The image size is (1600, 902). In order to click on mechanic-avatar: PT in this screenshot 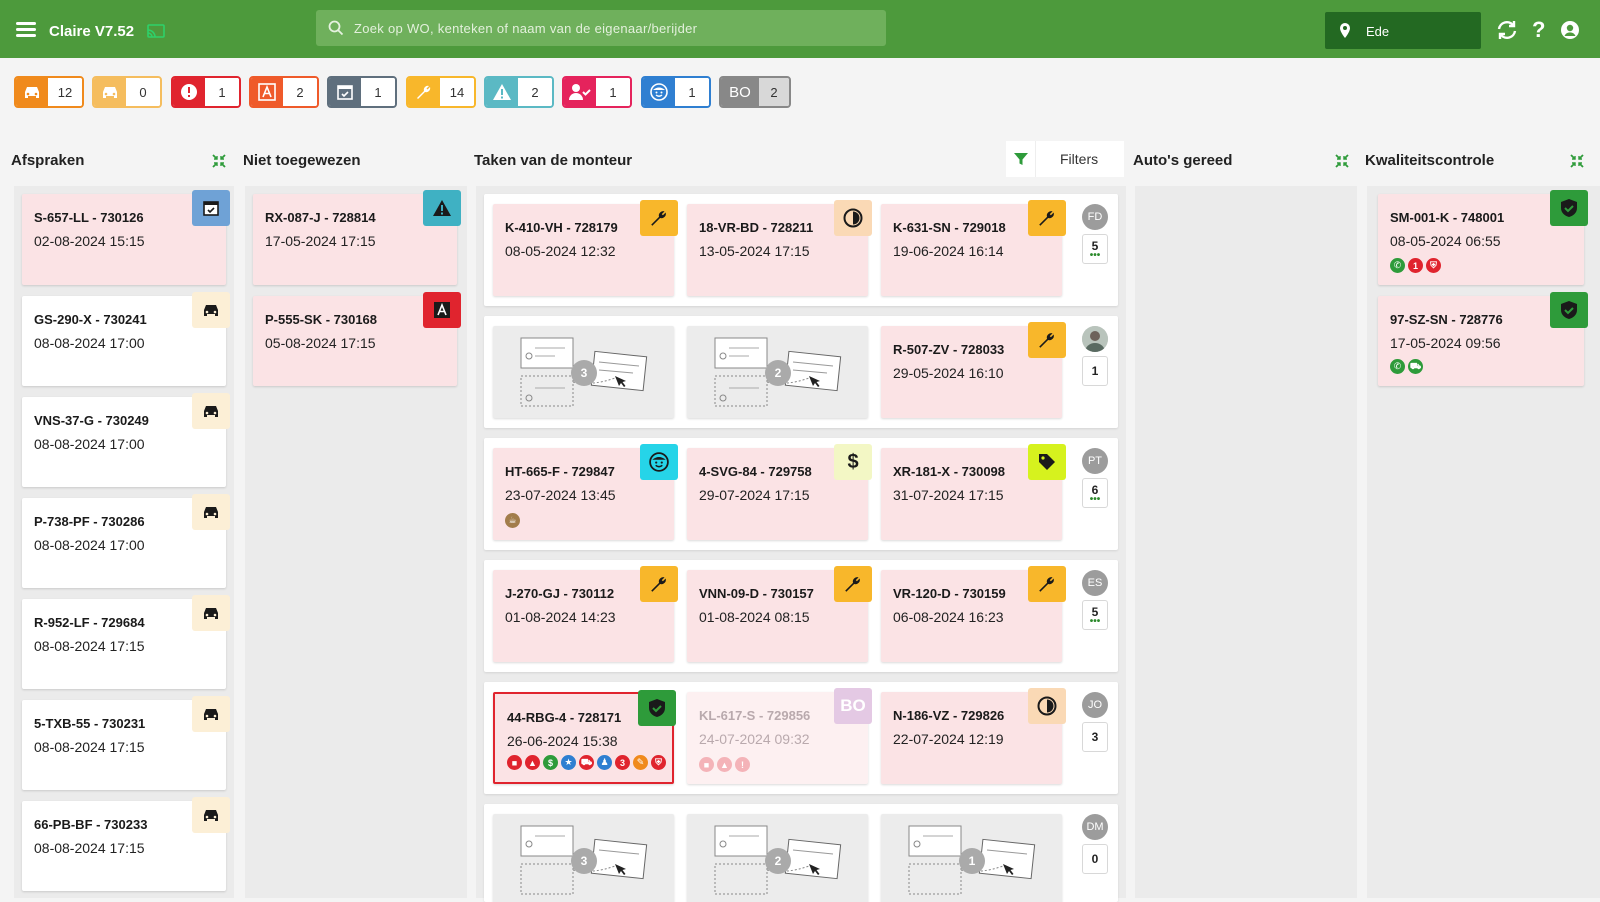, I will do `click(1095, 461)`.